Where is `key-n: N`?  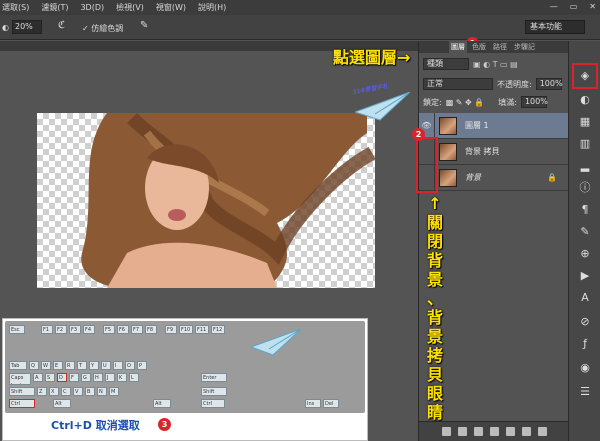 key-n: N is located at coordinates (102, 391).